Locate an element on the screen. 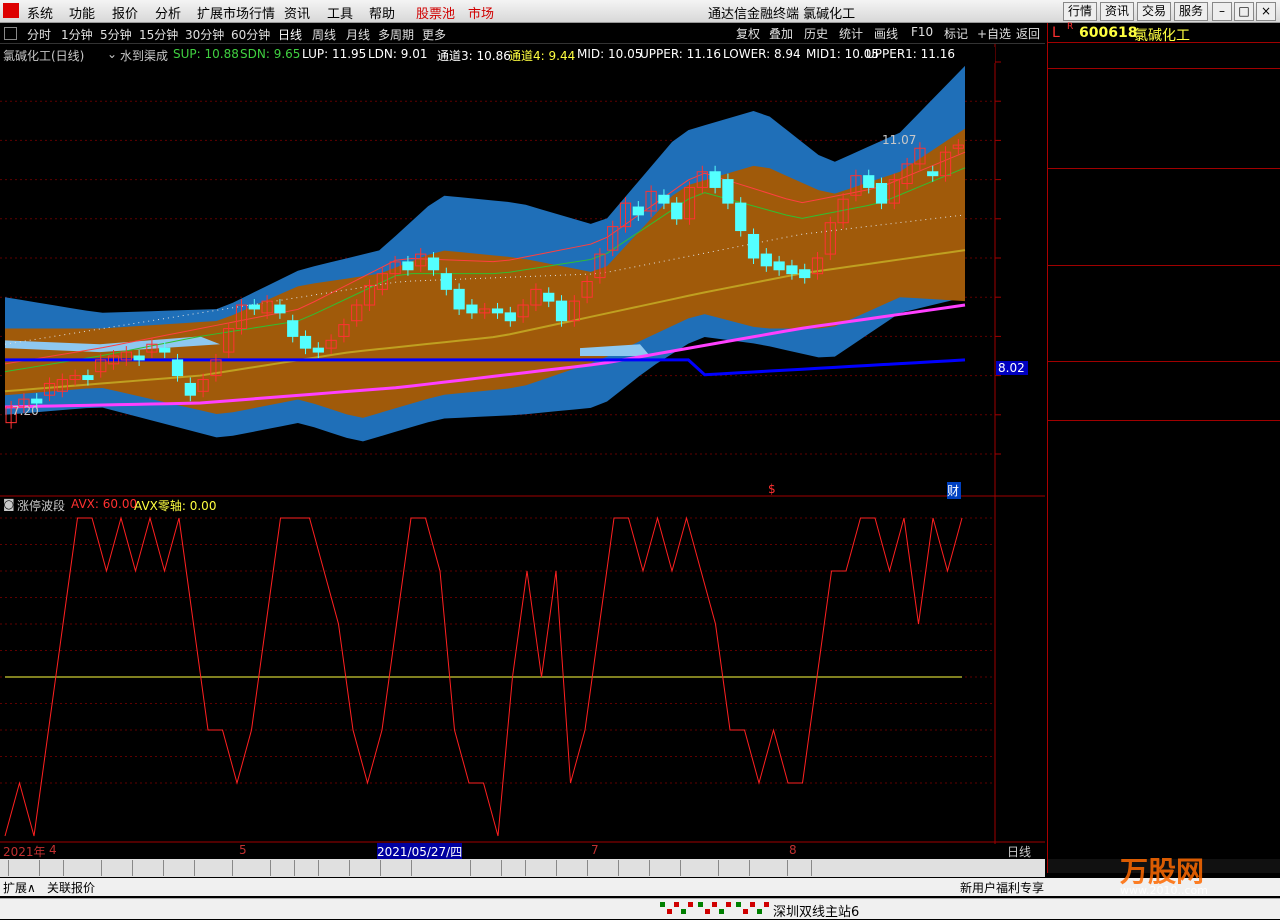 This screenshot has width=1280, height=920. tab-related: 关联报价 is located at coordinates (71, 887).